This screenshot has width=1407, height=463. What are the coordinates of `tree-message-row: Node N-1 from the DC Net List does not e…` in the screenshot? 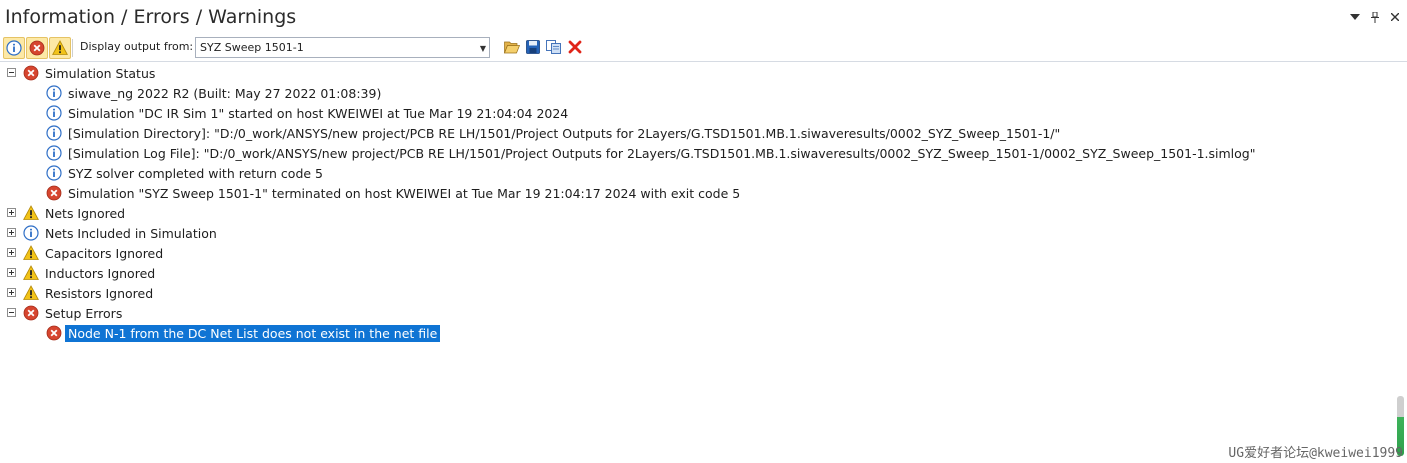 It's located at (697, 333).